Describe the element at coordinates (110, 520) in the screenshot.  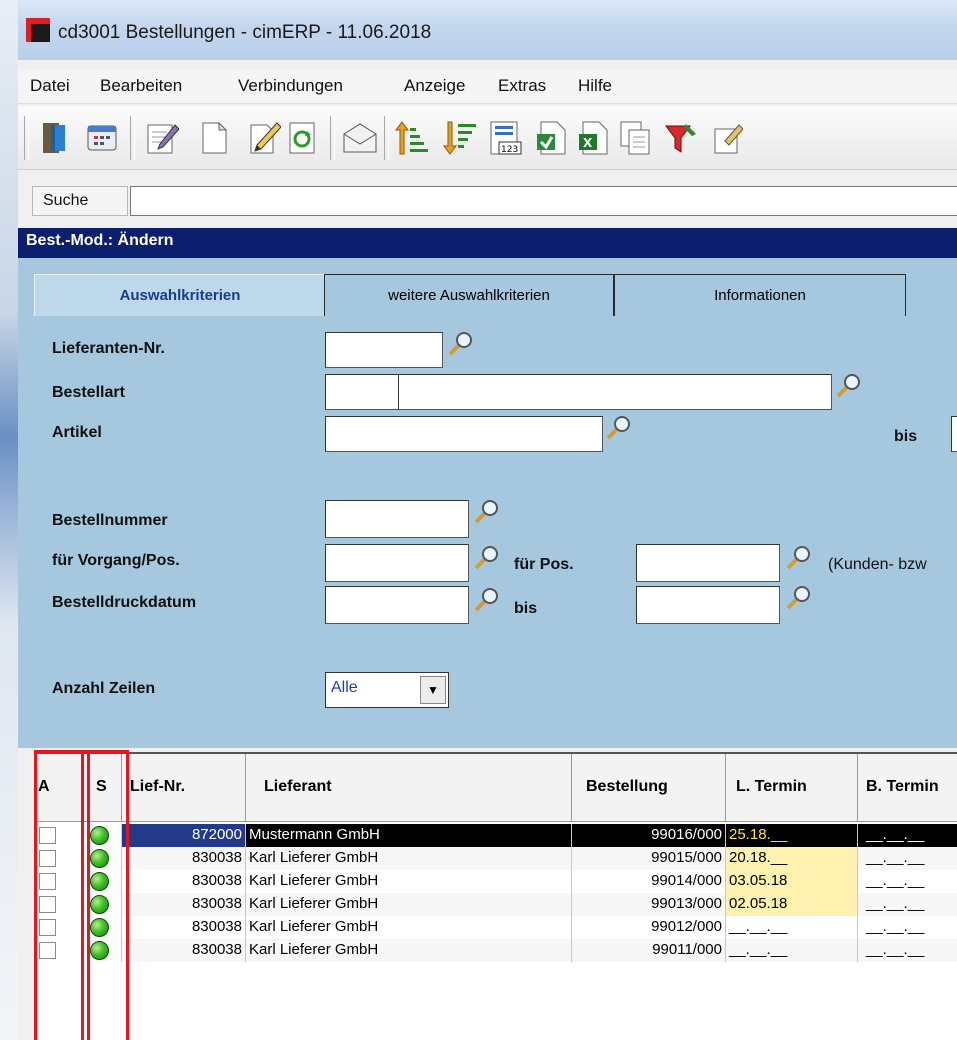
I see `bestellnummer-label: Bestellnummer` at that location.